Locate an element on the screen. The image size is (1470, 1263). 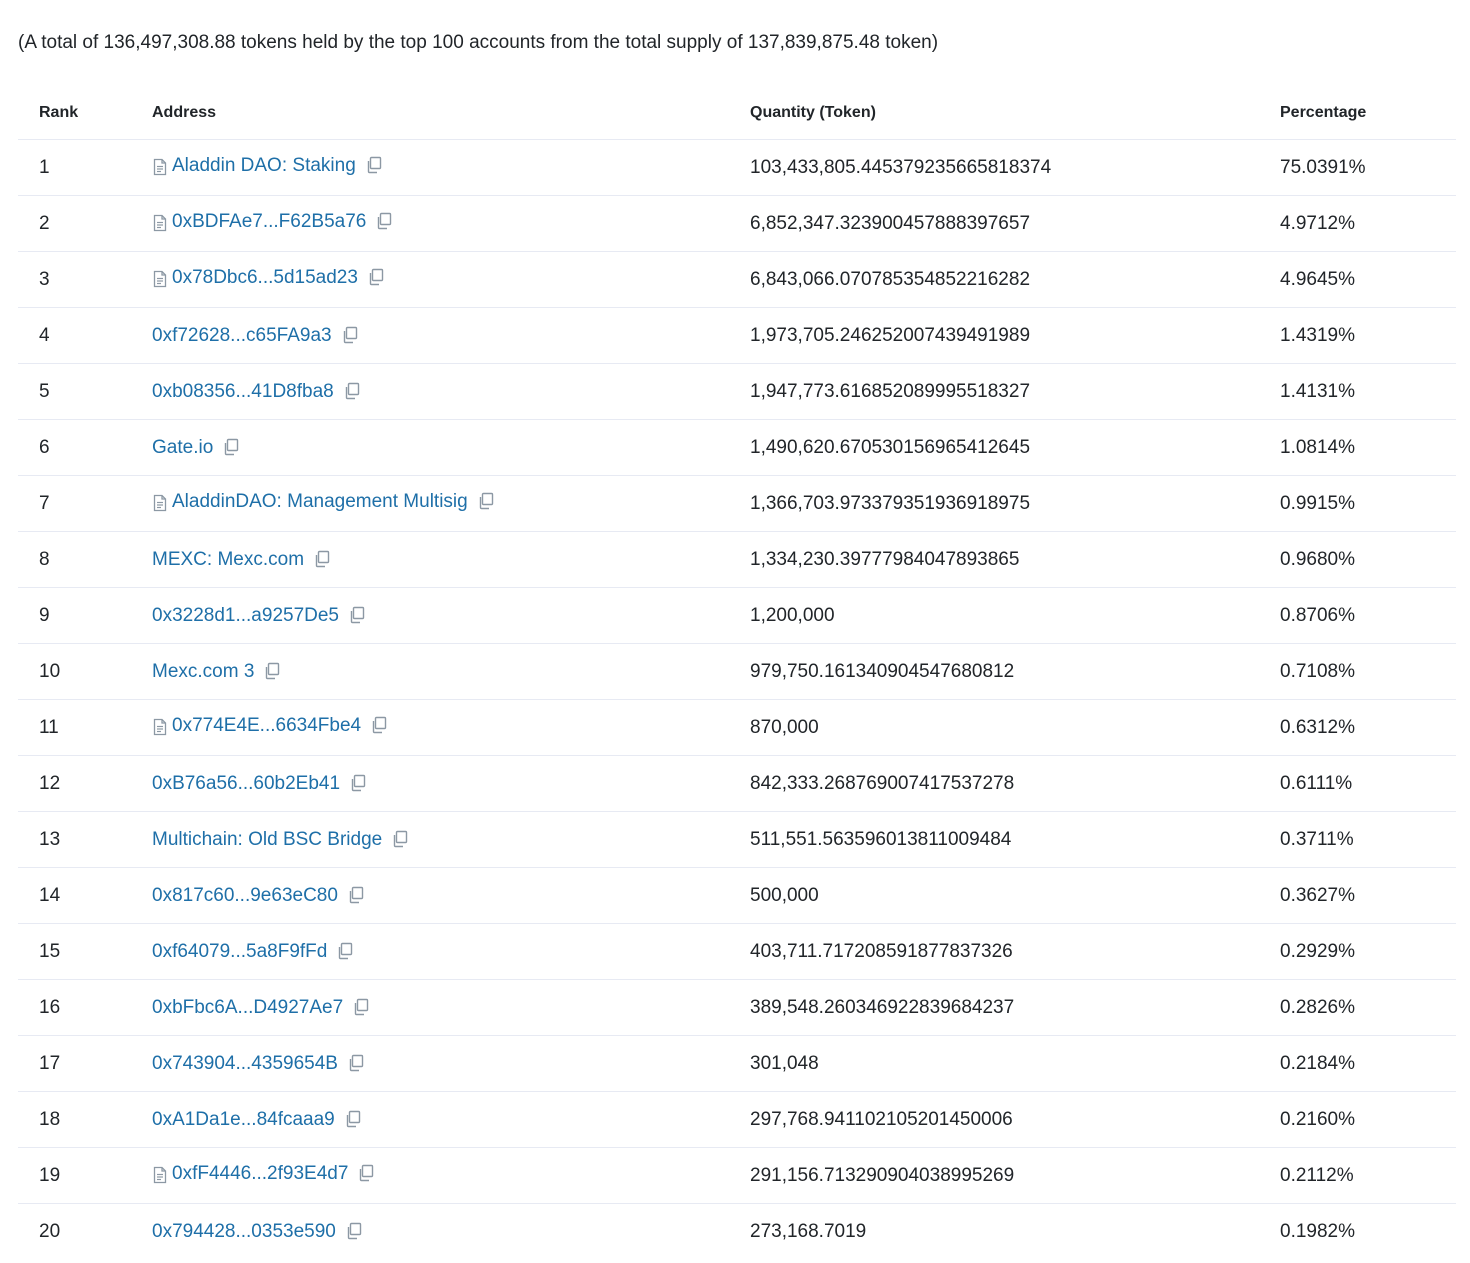
quantity-cell: 1,490,620.670530156965412645 is located at coordinates (1015, 447).